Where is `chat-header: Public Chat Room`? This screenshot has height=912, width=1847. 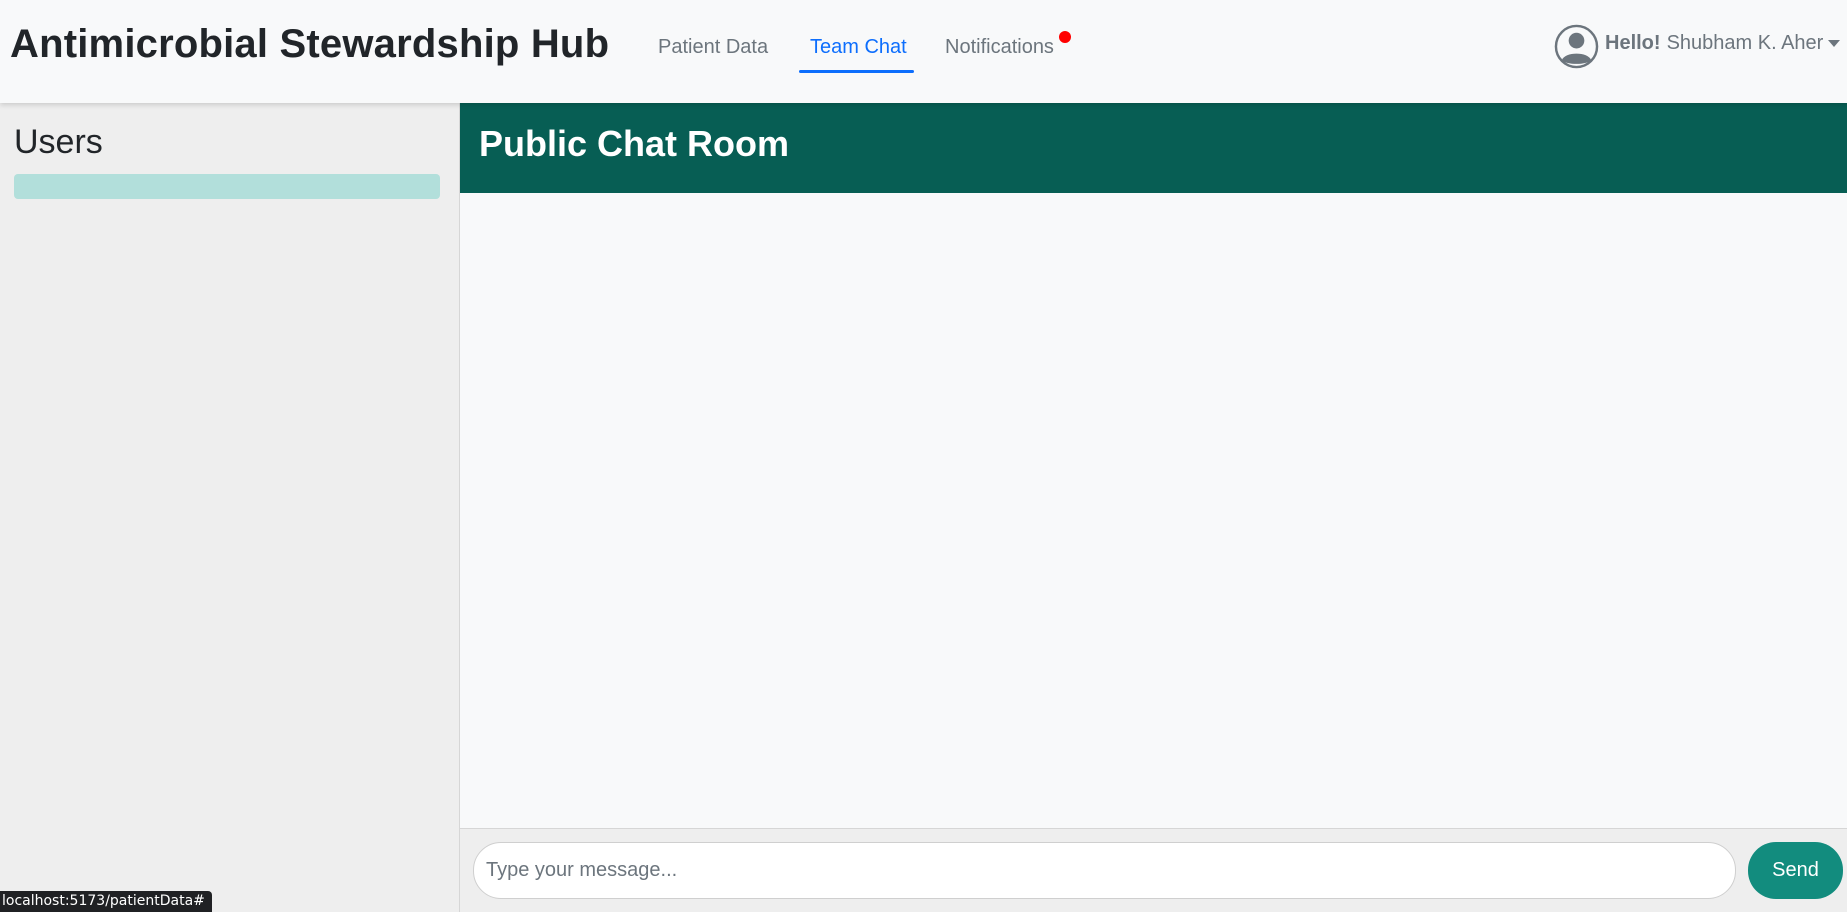
chat-header: Public Chat Room is located at coordinates (1153, 148).